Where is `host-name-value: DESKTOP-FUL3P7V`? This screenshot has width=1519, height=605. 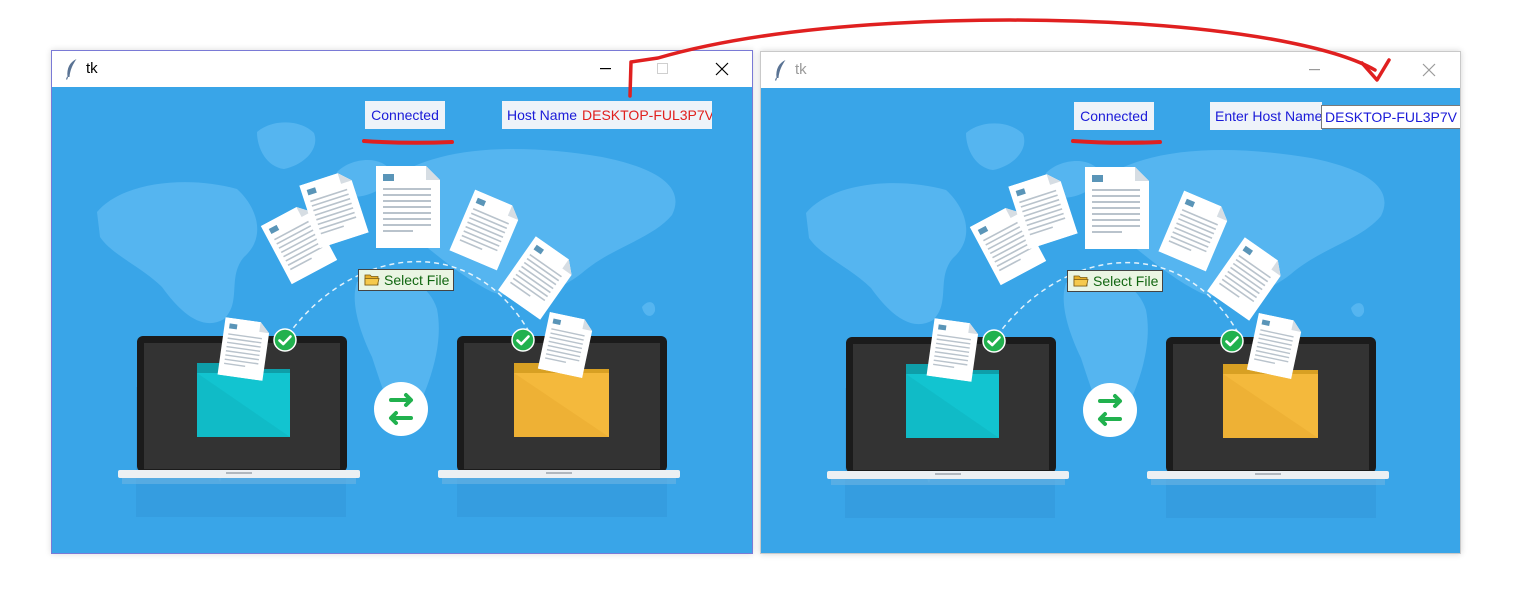 host-name-value: DESKTOP-FUL3P7V is located at coordinates (646, 115).